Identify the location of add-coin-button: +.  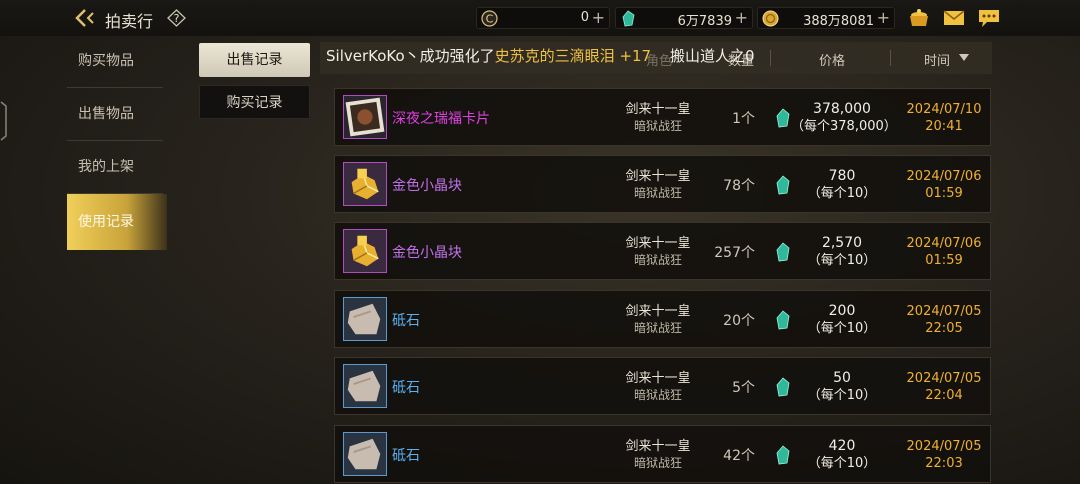
(598, 17).